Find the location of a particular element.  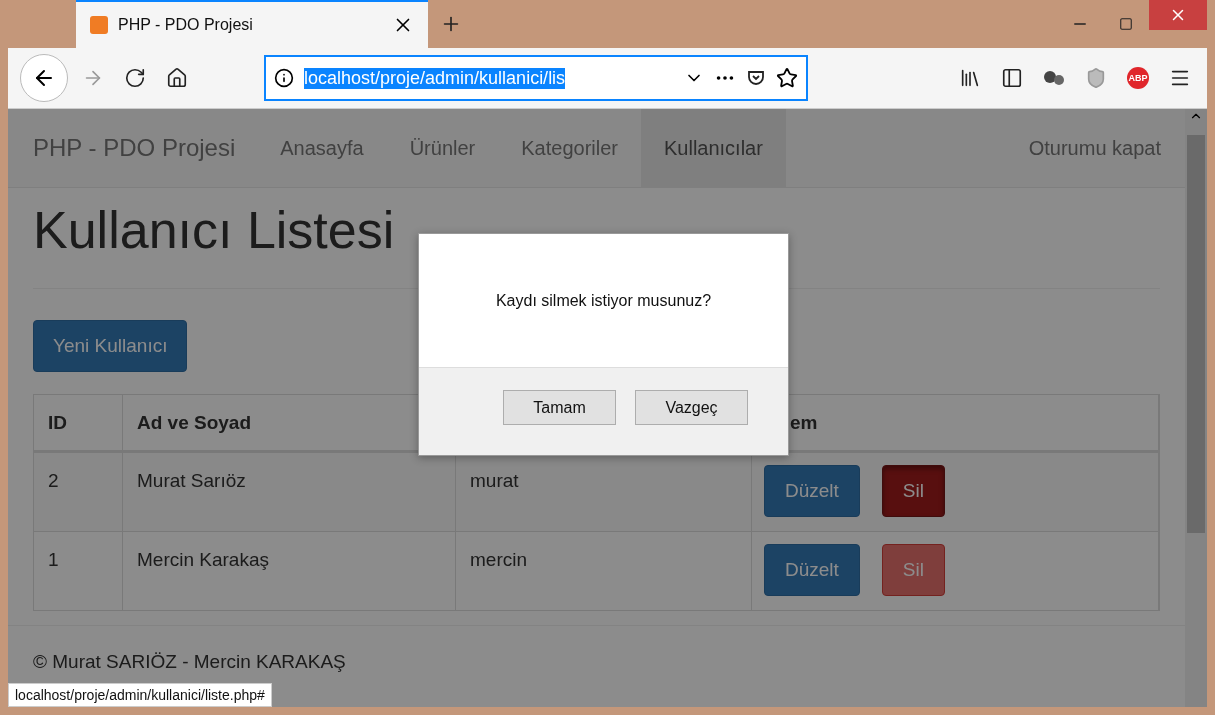

table-cell: Mercin Karakaş is located at coordinates (203, 560).